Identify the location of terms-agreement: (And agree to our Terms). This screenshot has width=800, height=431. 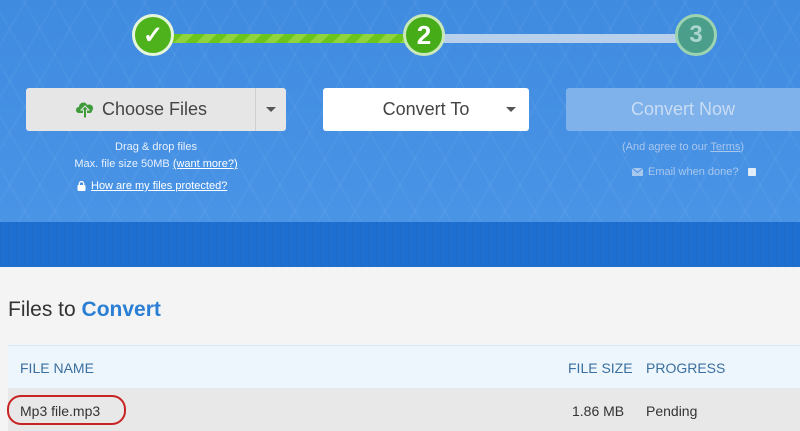
(683, 147).